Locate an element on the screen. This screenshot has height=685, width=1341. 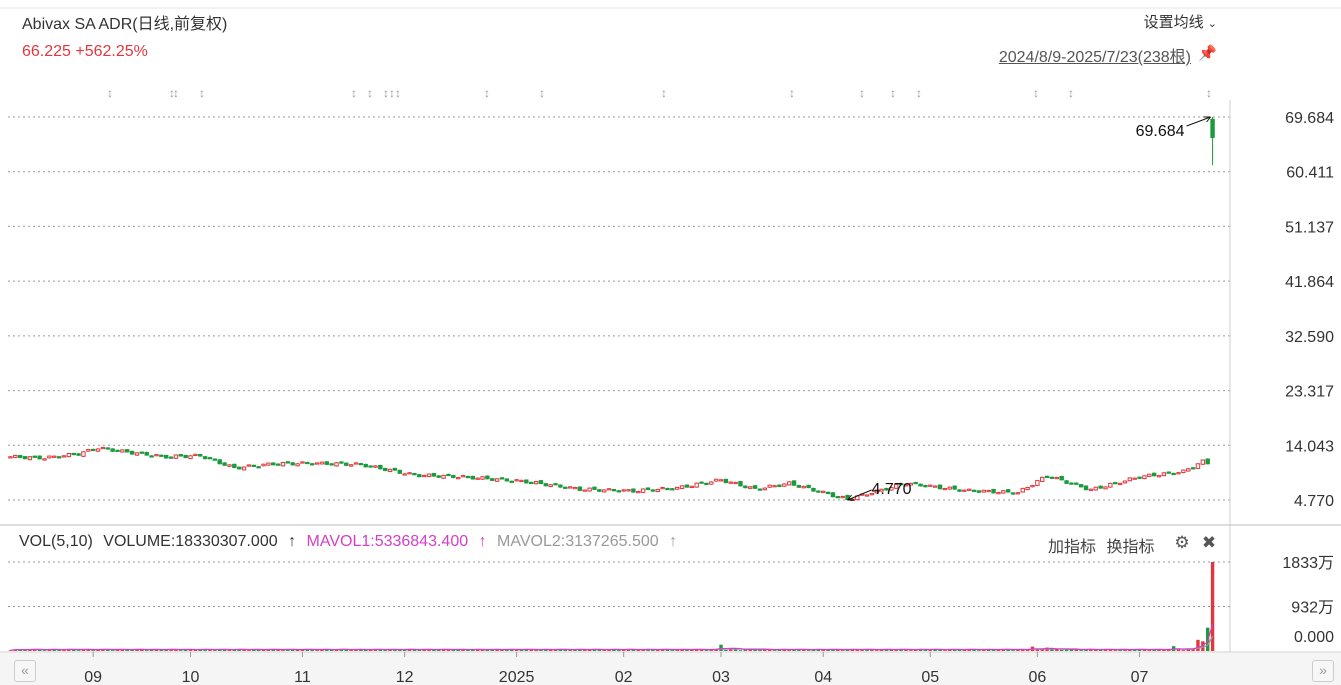
price-tick-label: 23.317 is located at coordinates (1309, 392).